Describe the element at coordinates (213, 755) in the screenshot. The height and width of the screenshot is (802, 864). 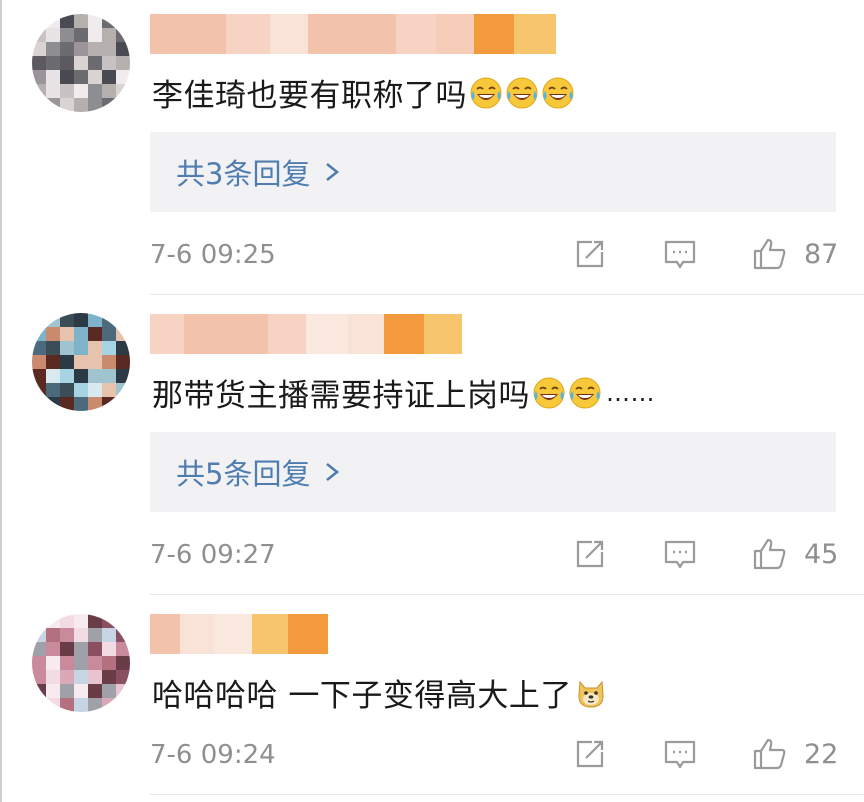
I see `timestamp: 7-6 09:24` at that location.